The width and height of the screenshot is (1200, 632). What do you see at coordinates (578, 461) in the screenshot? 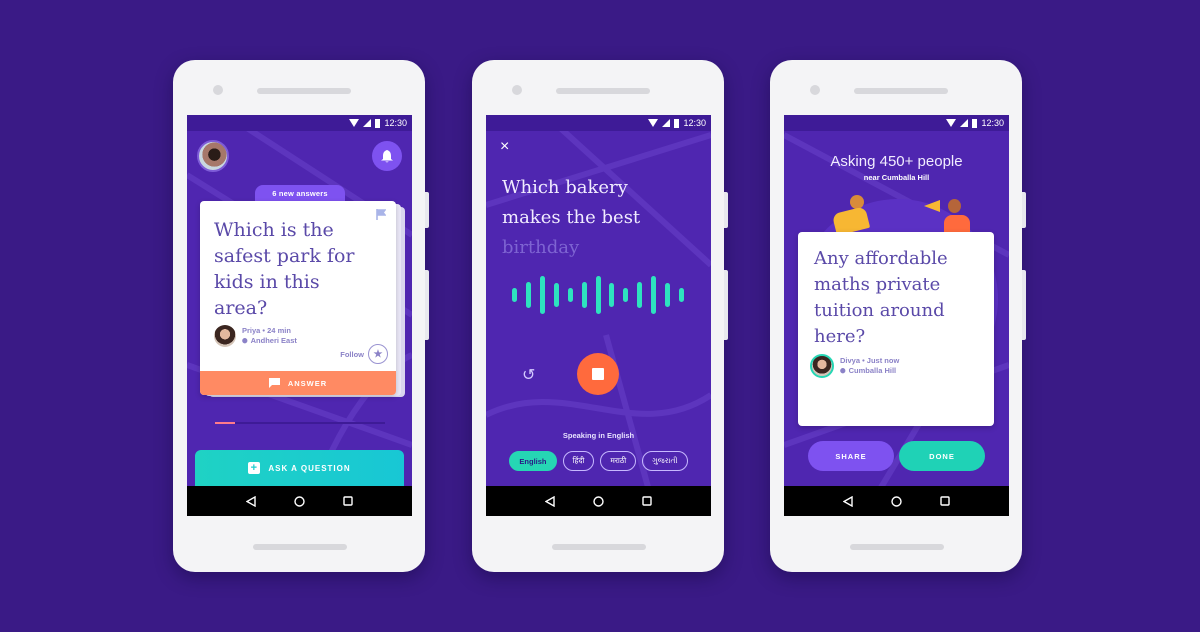
I see `lang-chip-hindi: हिंदी` at bounding box center [578, 461].